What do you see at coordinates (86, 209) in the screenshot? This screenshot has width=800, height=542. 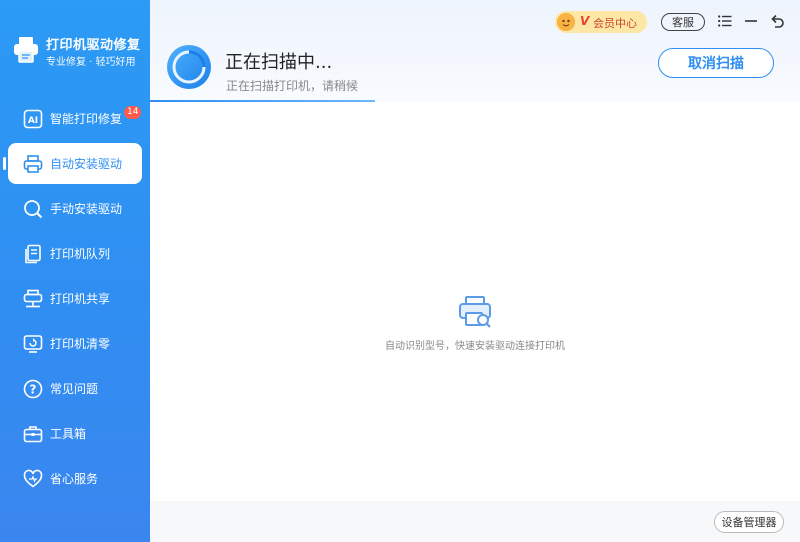 I see `sidebar-item-label: 手动安装驱动` at bounding box center [86, 209].